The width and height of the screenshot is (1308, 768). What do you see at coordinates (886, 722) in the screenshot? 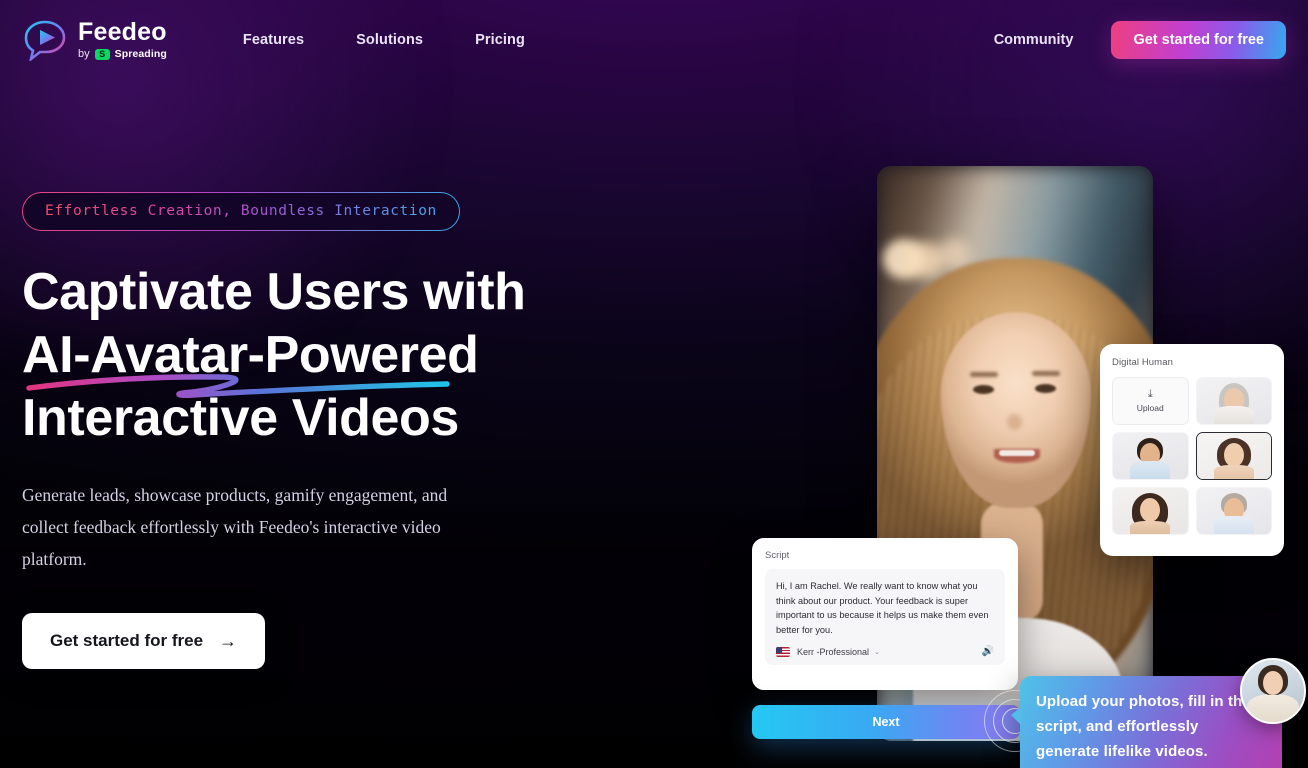
I see `next-button: Next` at bounding box center [886, 722].